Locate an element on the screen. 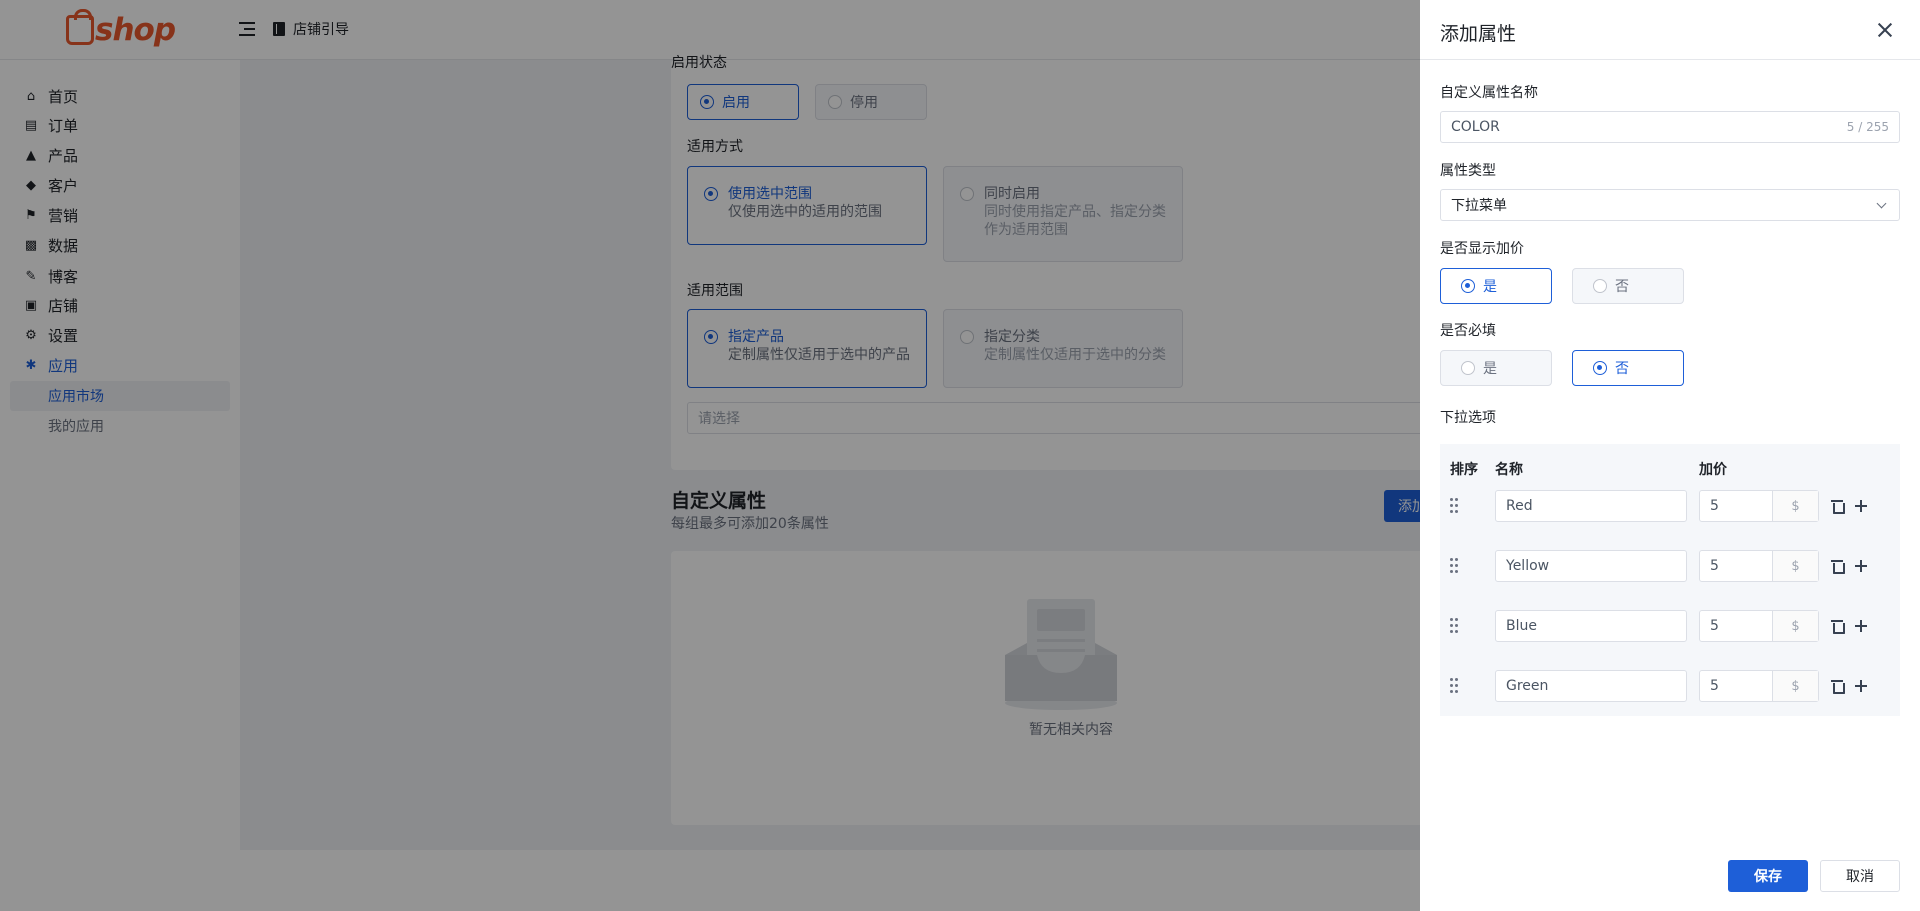 The height and width of the screenshot is (911, 1920). cancel-button: 取消 is located at coordinates (1860, 876).